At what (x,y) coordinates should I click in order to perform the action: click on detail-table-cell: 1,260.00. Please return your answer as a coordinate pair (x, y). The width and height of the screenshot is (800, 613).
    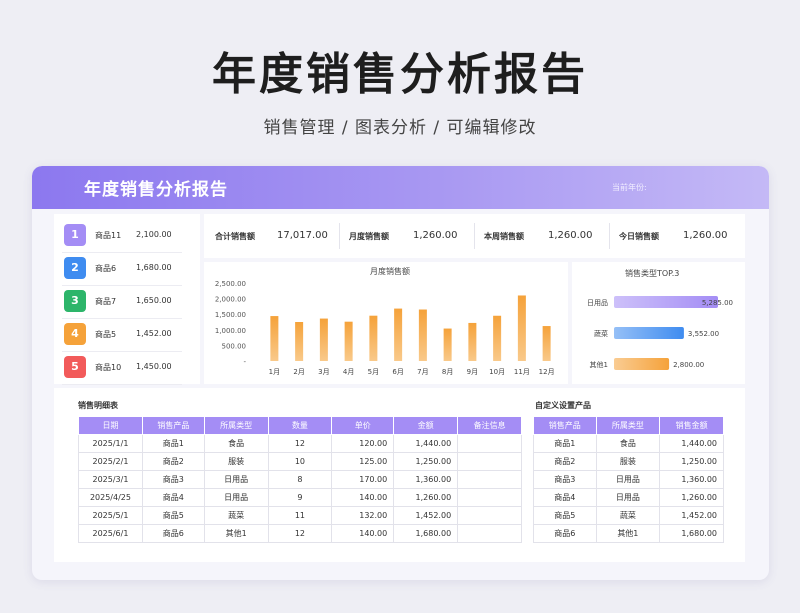
    Looking at the image, I should click on (426, 497).